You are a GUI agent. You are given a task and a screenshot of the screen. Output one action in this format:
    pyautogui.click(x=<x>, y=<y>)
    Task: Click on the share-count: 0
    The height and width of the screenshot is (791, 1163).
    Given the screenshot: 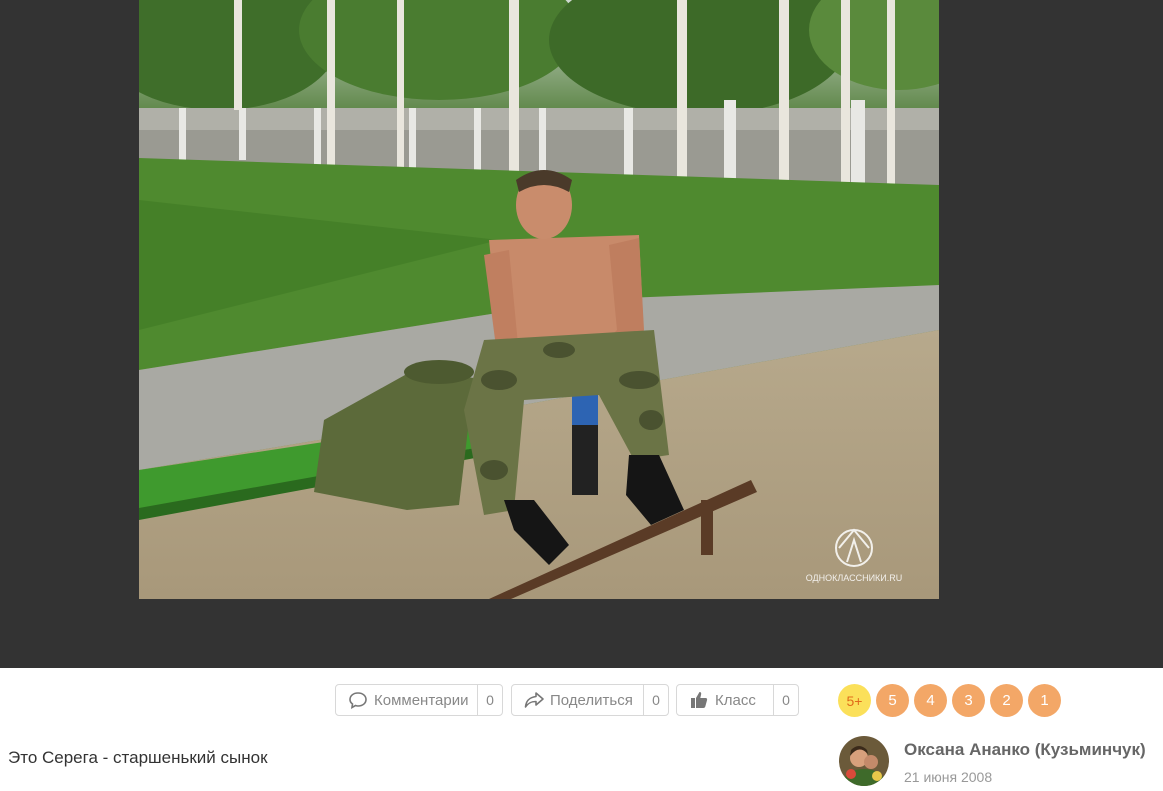 What is the action you would take?
    pyautogui.click(x=655, y=700)
    